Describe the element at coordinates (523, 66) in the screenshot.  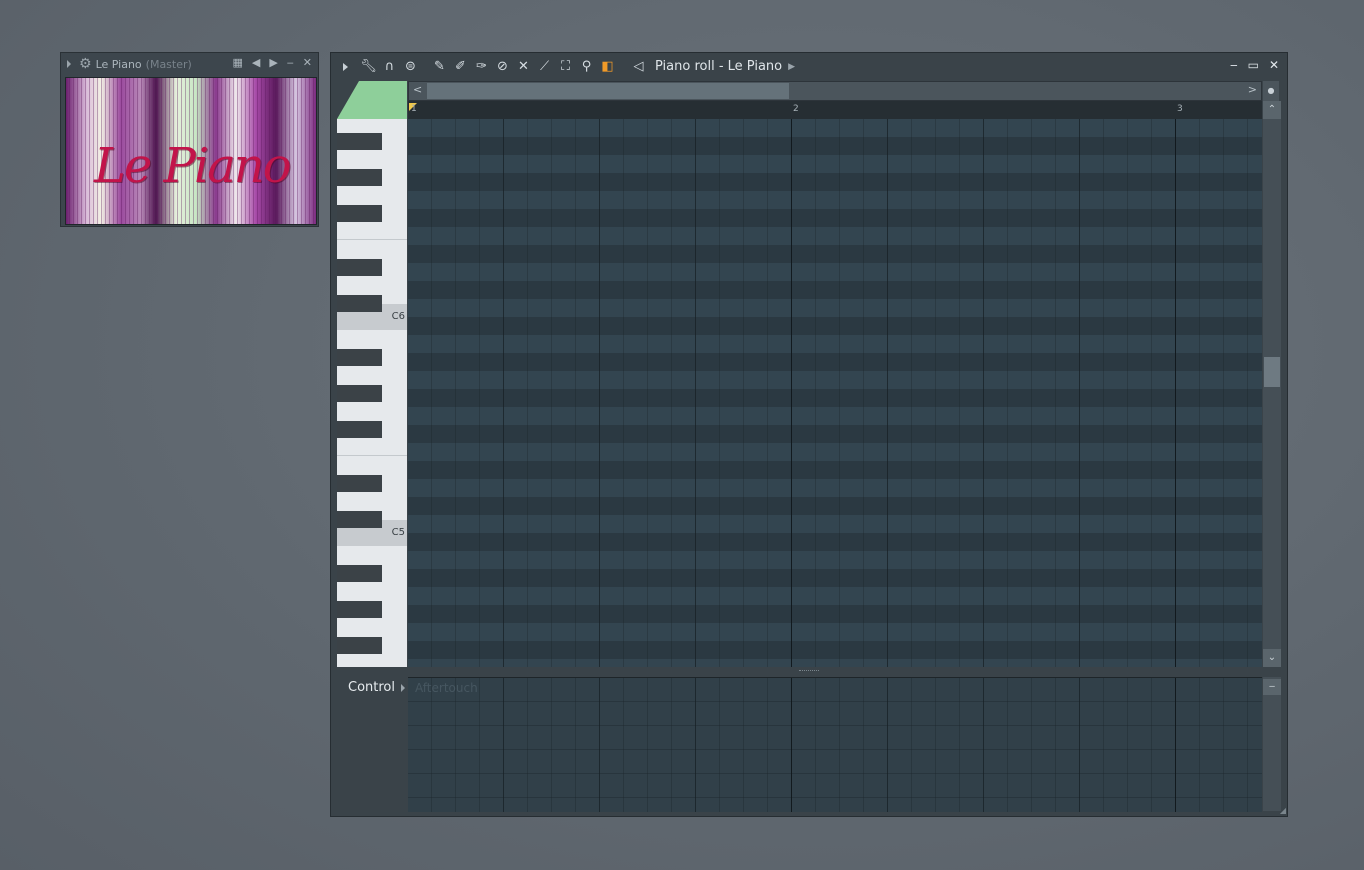
I see `mute-icon: ✕` at that location.